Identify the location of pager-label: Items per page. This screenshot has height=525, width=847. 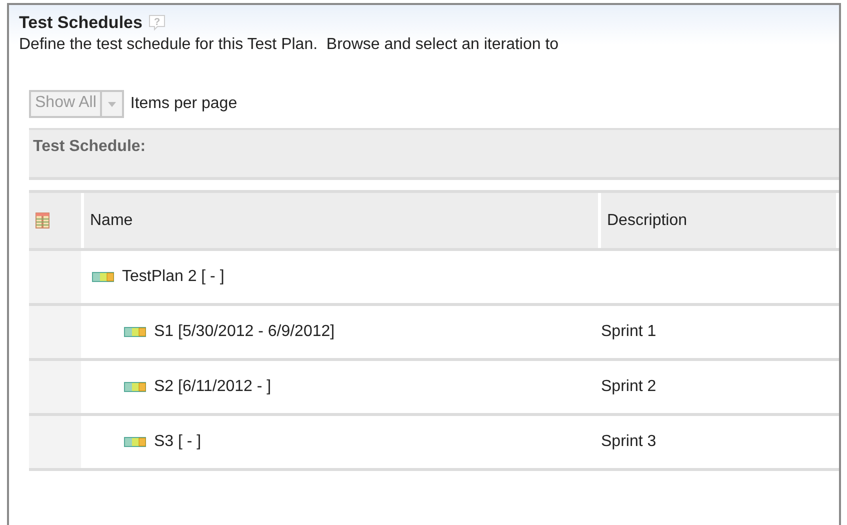
(184, 104).